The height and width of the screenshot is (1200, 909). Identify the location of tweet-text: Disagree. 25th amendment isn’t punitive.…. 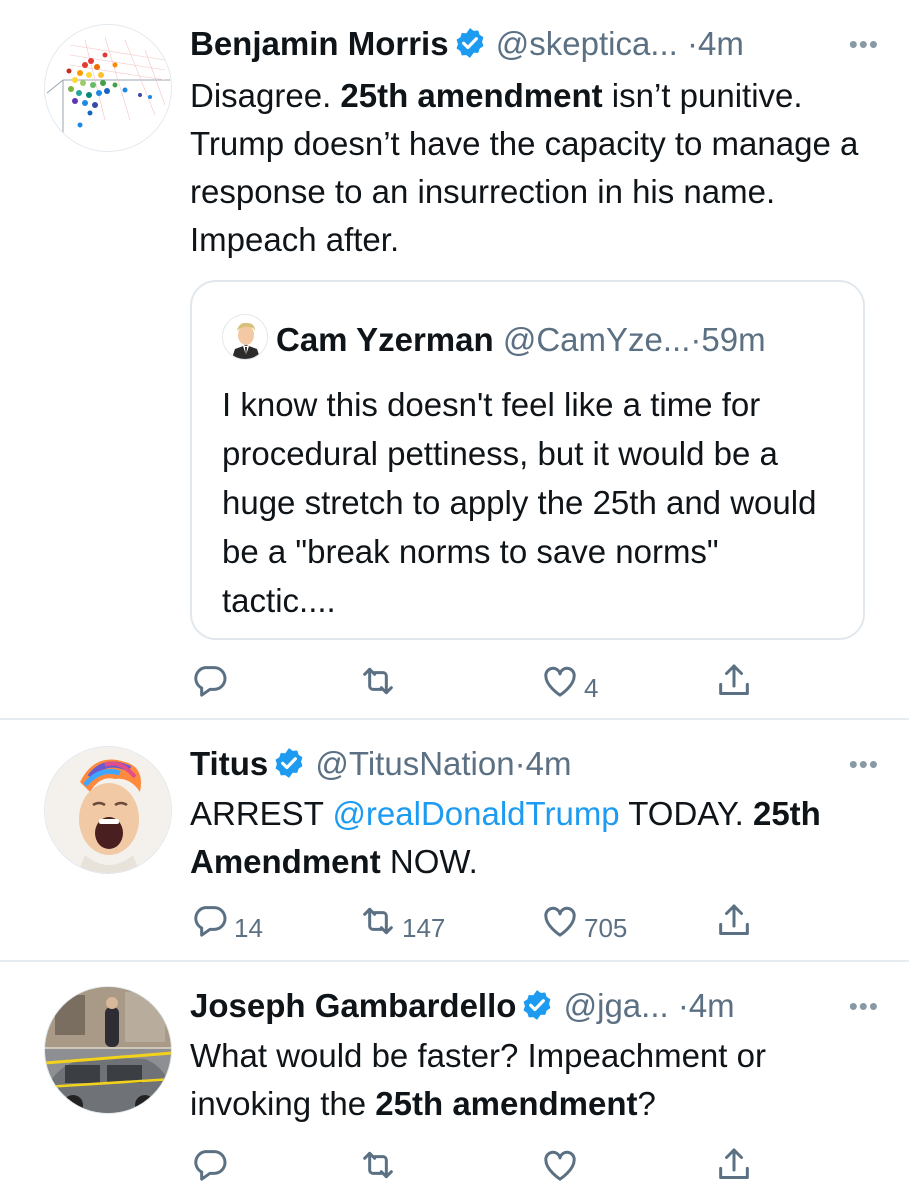
(529, 168).